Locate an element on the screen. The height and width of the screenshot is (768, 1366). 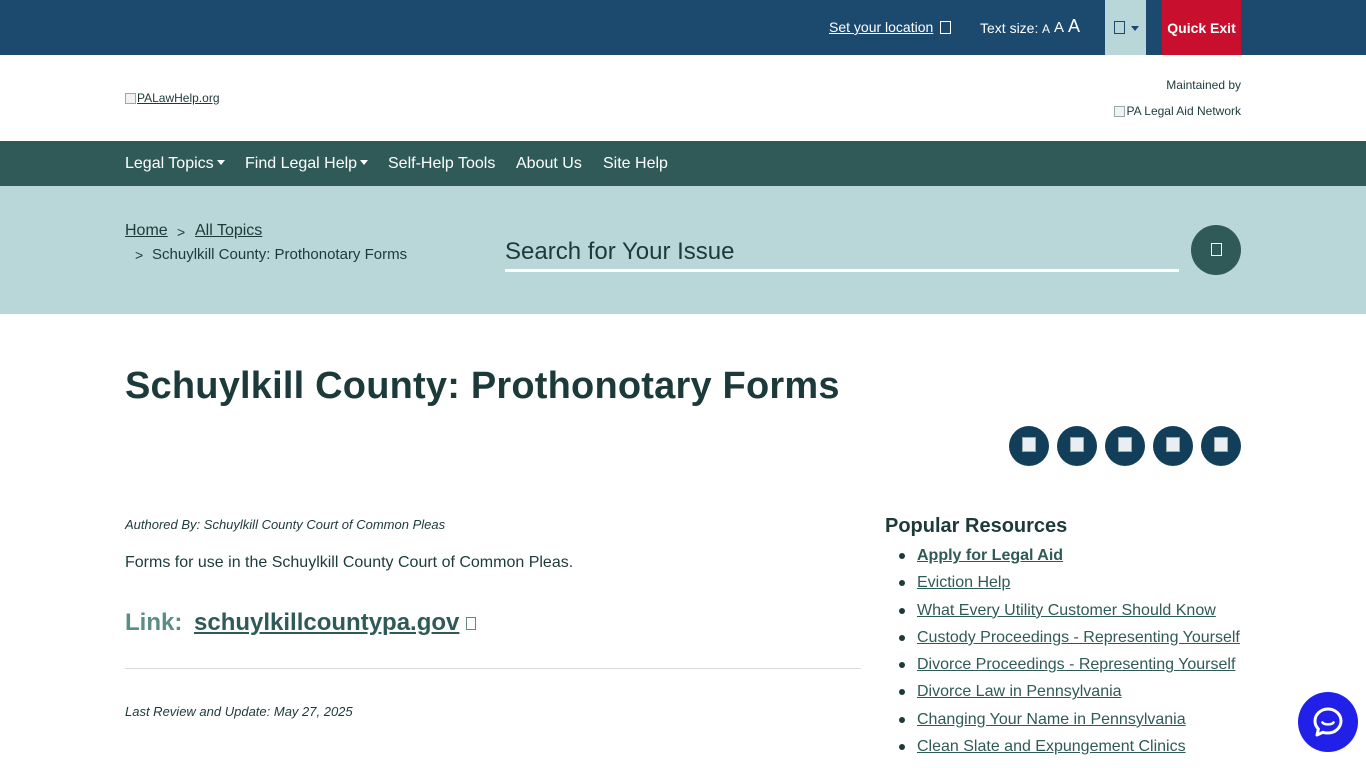
email-share-button is located at coordinates (1077, 446).